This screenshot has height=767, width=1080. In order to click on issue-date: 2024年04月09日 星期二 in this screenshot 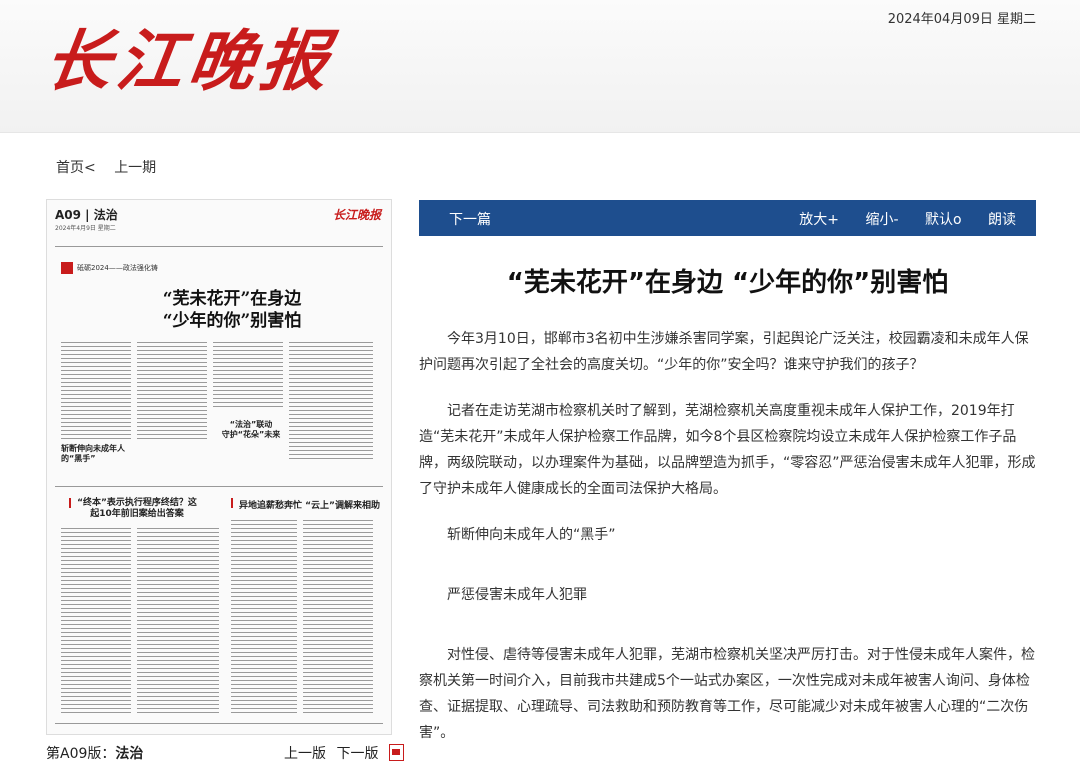, I will do `click(961, 19)`.